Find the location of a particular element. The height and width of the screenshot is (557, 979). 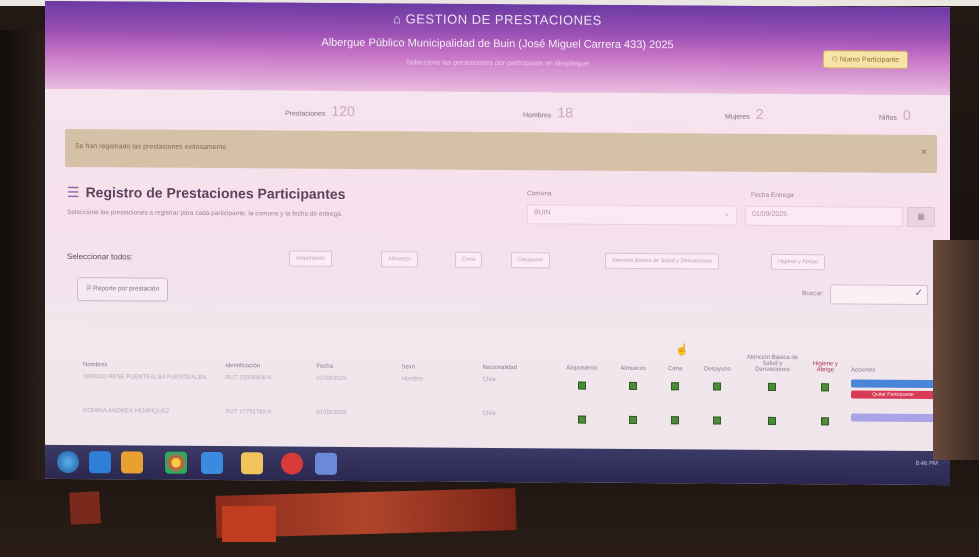

media-player-icon is located at coordinates (132, 462).